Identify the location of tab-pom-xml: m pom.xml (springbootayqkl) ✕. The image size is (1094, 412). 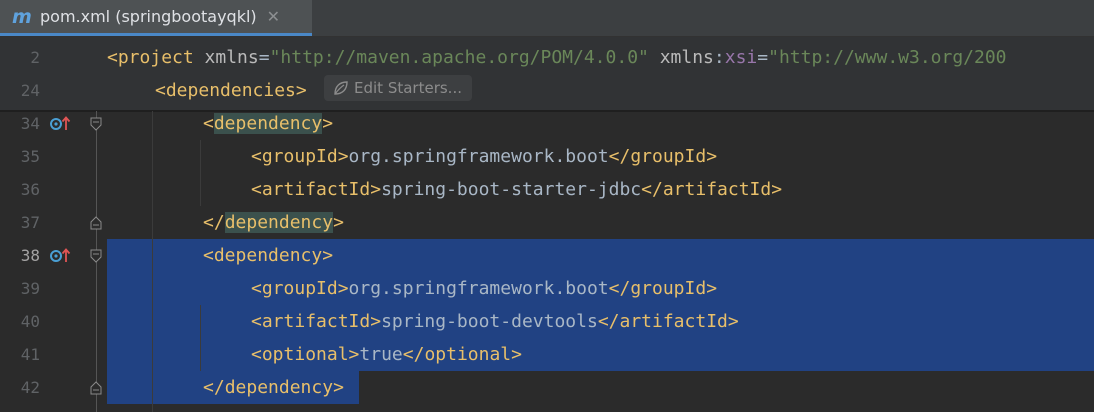
(156, 18).